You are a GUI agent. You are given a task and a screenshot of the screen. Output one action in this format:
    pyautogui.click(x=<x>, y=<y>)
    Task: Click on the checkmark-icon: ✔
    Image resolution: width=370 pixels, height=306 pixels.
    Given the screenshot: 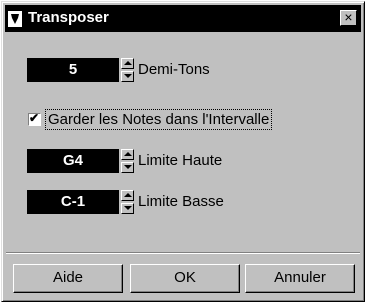 What is the action you would take?
    pyautogui.click(x=34, y=118)
    